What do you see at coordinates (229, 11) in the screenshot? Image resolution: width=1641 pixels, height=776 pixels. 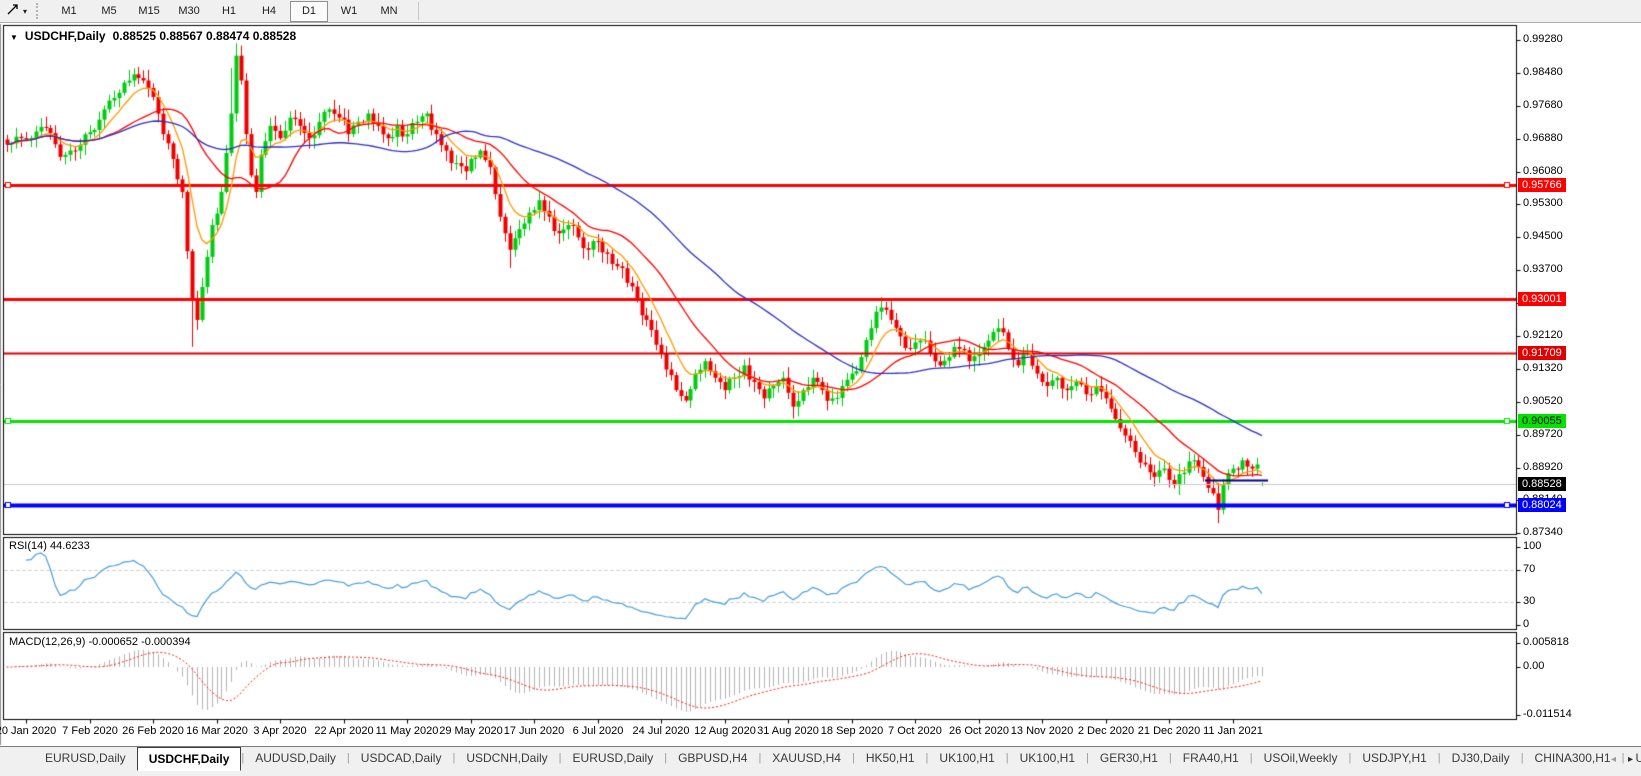 I see `timeframe-button-H1: H1` at bounding box center [229, 11].